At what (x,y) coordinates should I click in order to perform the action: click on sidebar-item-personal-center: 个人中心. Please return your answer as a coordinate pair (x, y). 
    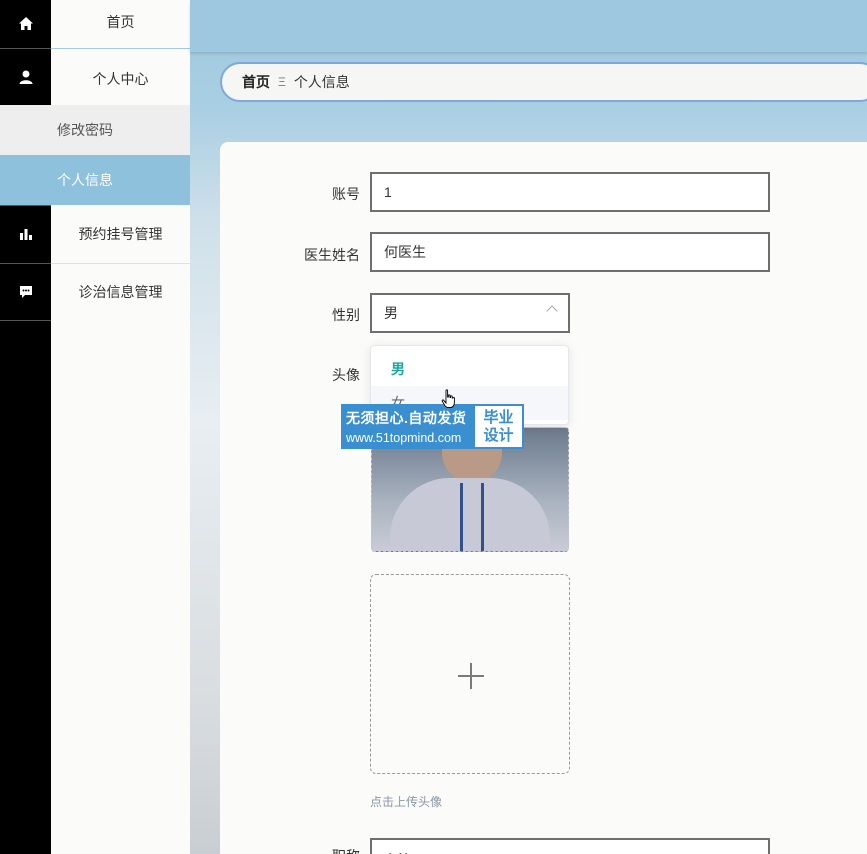
    Looking at the image, I should click on (95, 77).